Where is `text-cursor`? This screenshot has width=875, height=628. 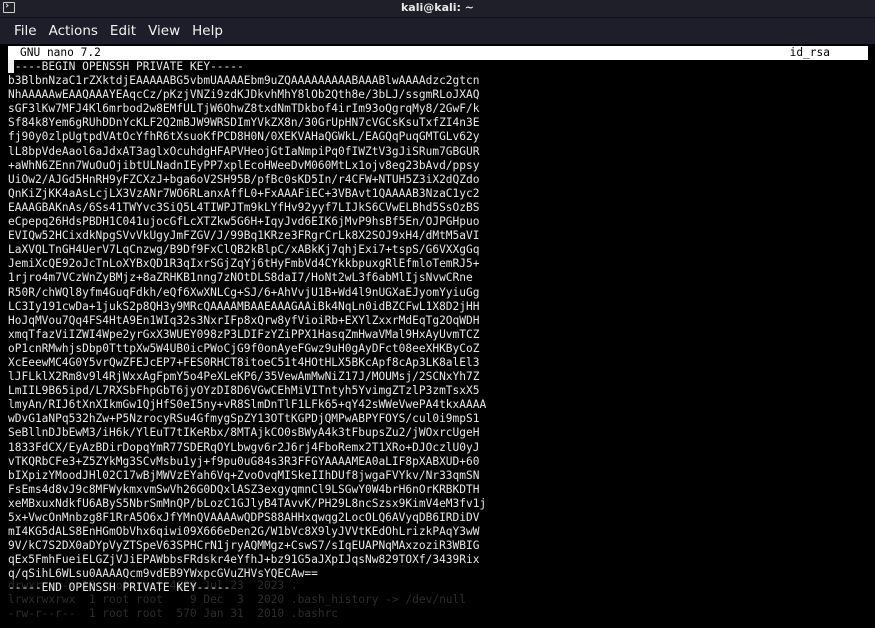 text-cursor is located at coordinates (11, 66).